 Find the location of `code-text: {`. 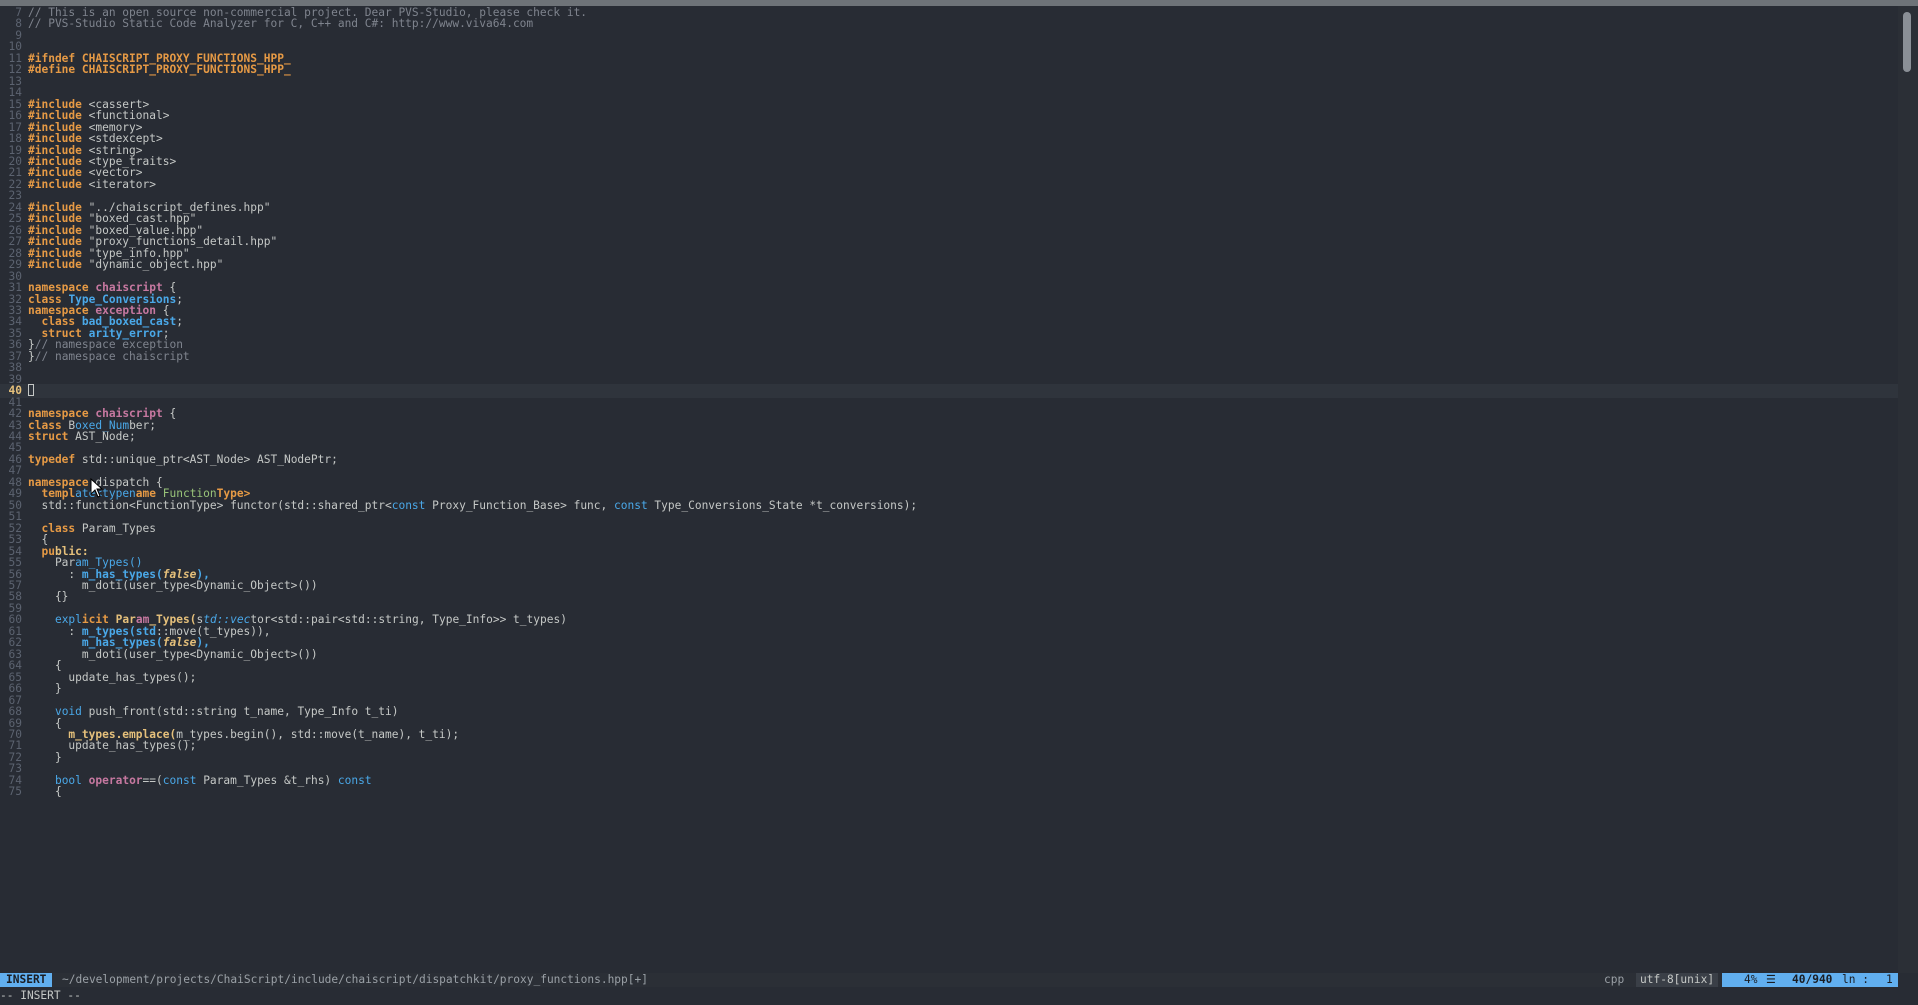

code-text: { is located at coordinates (45, 792).